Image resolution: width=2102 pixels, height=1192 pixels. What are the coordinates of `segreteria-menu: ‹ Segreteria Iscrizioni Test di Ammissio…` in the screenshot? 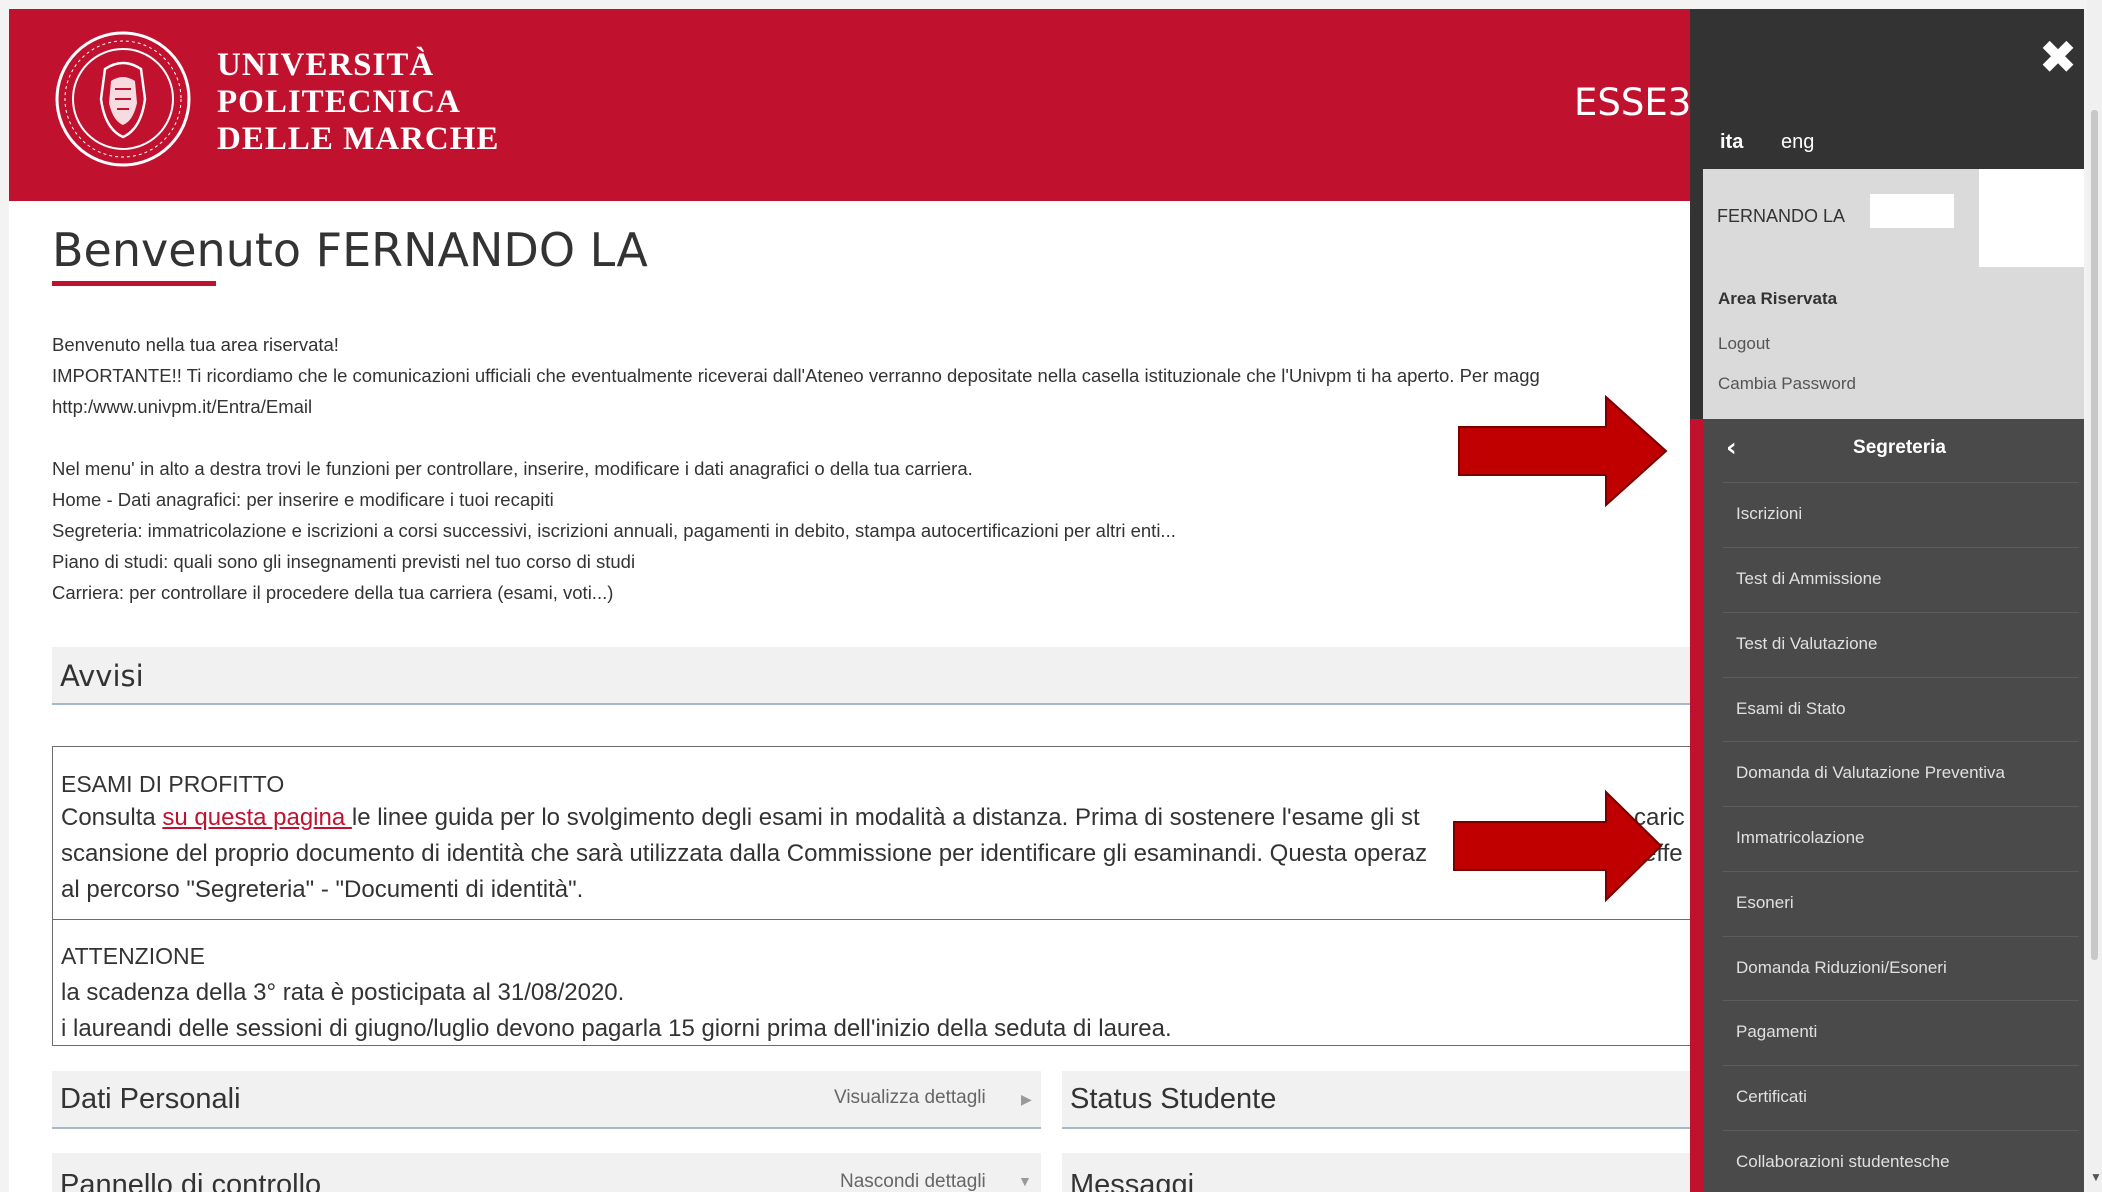 It's located at (1887, 805).